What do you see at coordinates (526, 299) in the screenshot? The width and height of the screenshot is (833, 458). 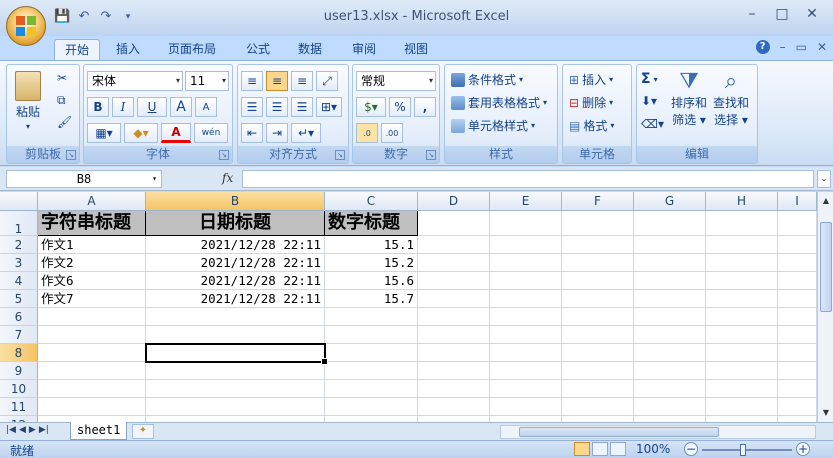 I see `cell-e5` at bounding box center [526, 299].